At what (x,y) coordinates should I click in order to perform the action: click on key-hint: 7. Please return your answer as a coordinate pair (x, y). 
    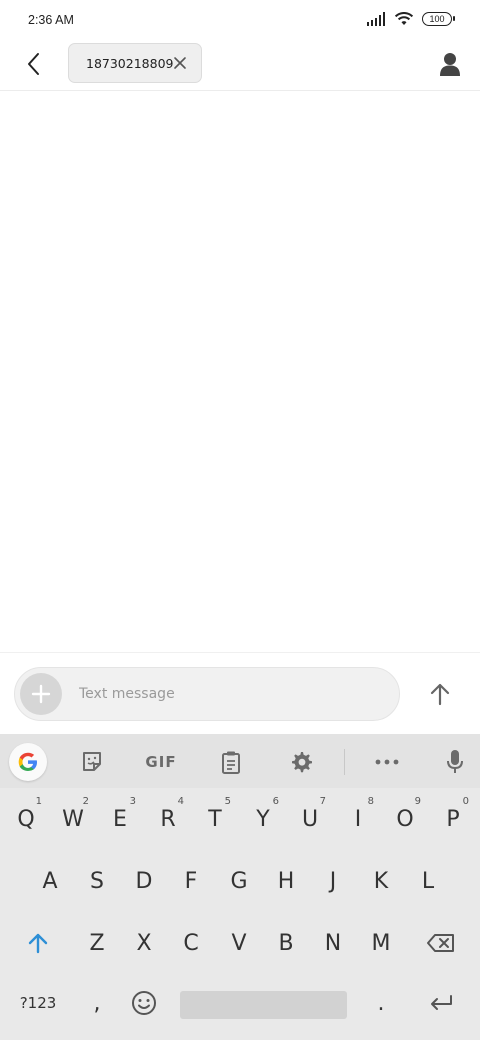
    Looking at the image, I should click on (322, 801).